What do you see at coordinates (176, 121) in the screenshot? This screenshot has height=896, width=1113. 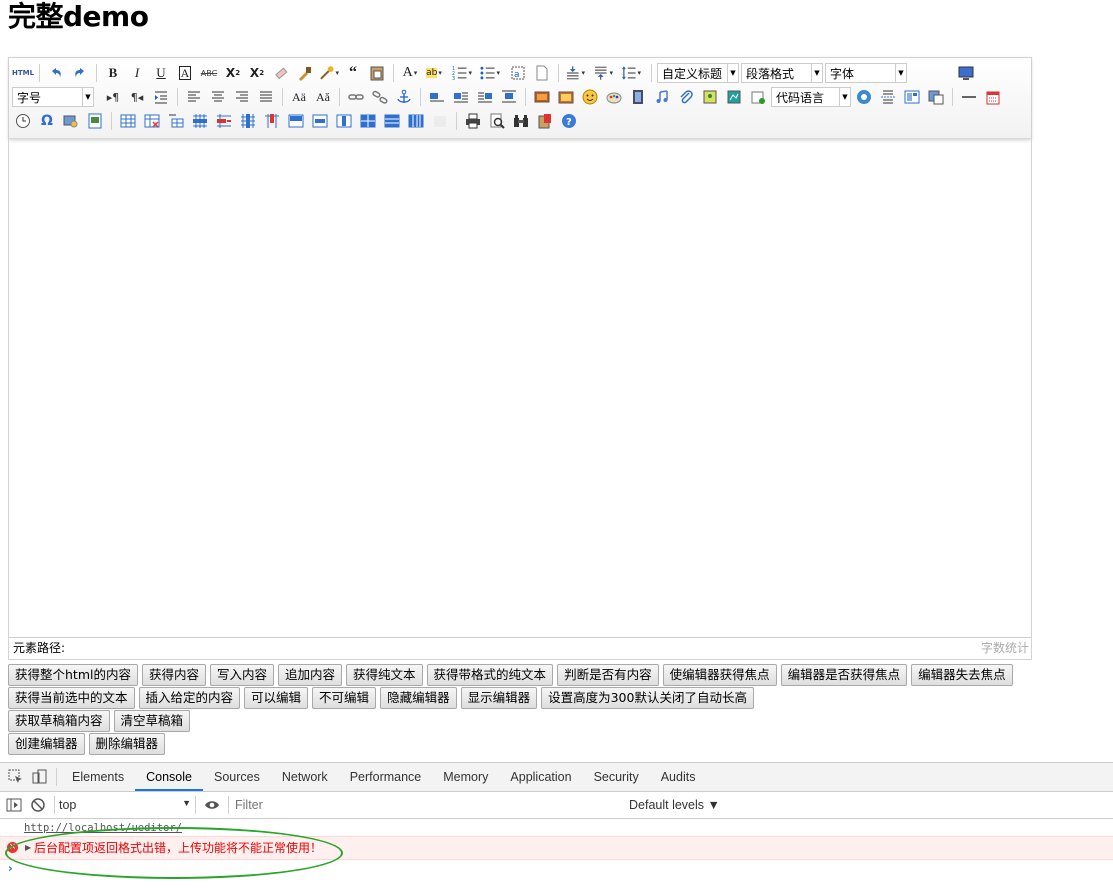 I see `insert-paragraph-before-table-icon` at bounding box center [176, 121].